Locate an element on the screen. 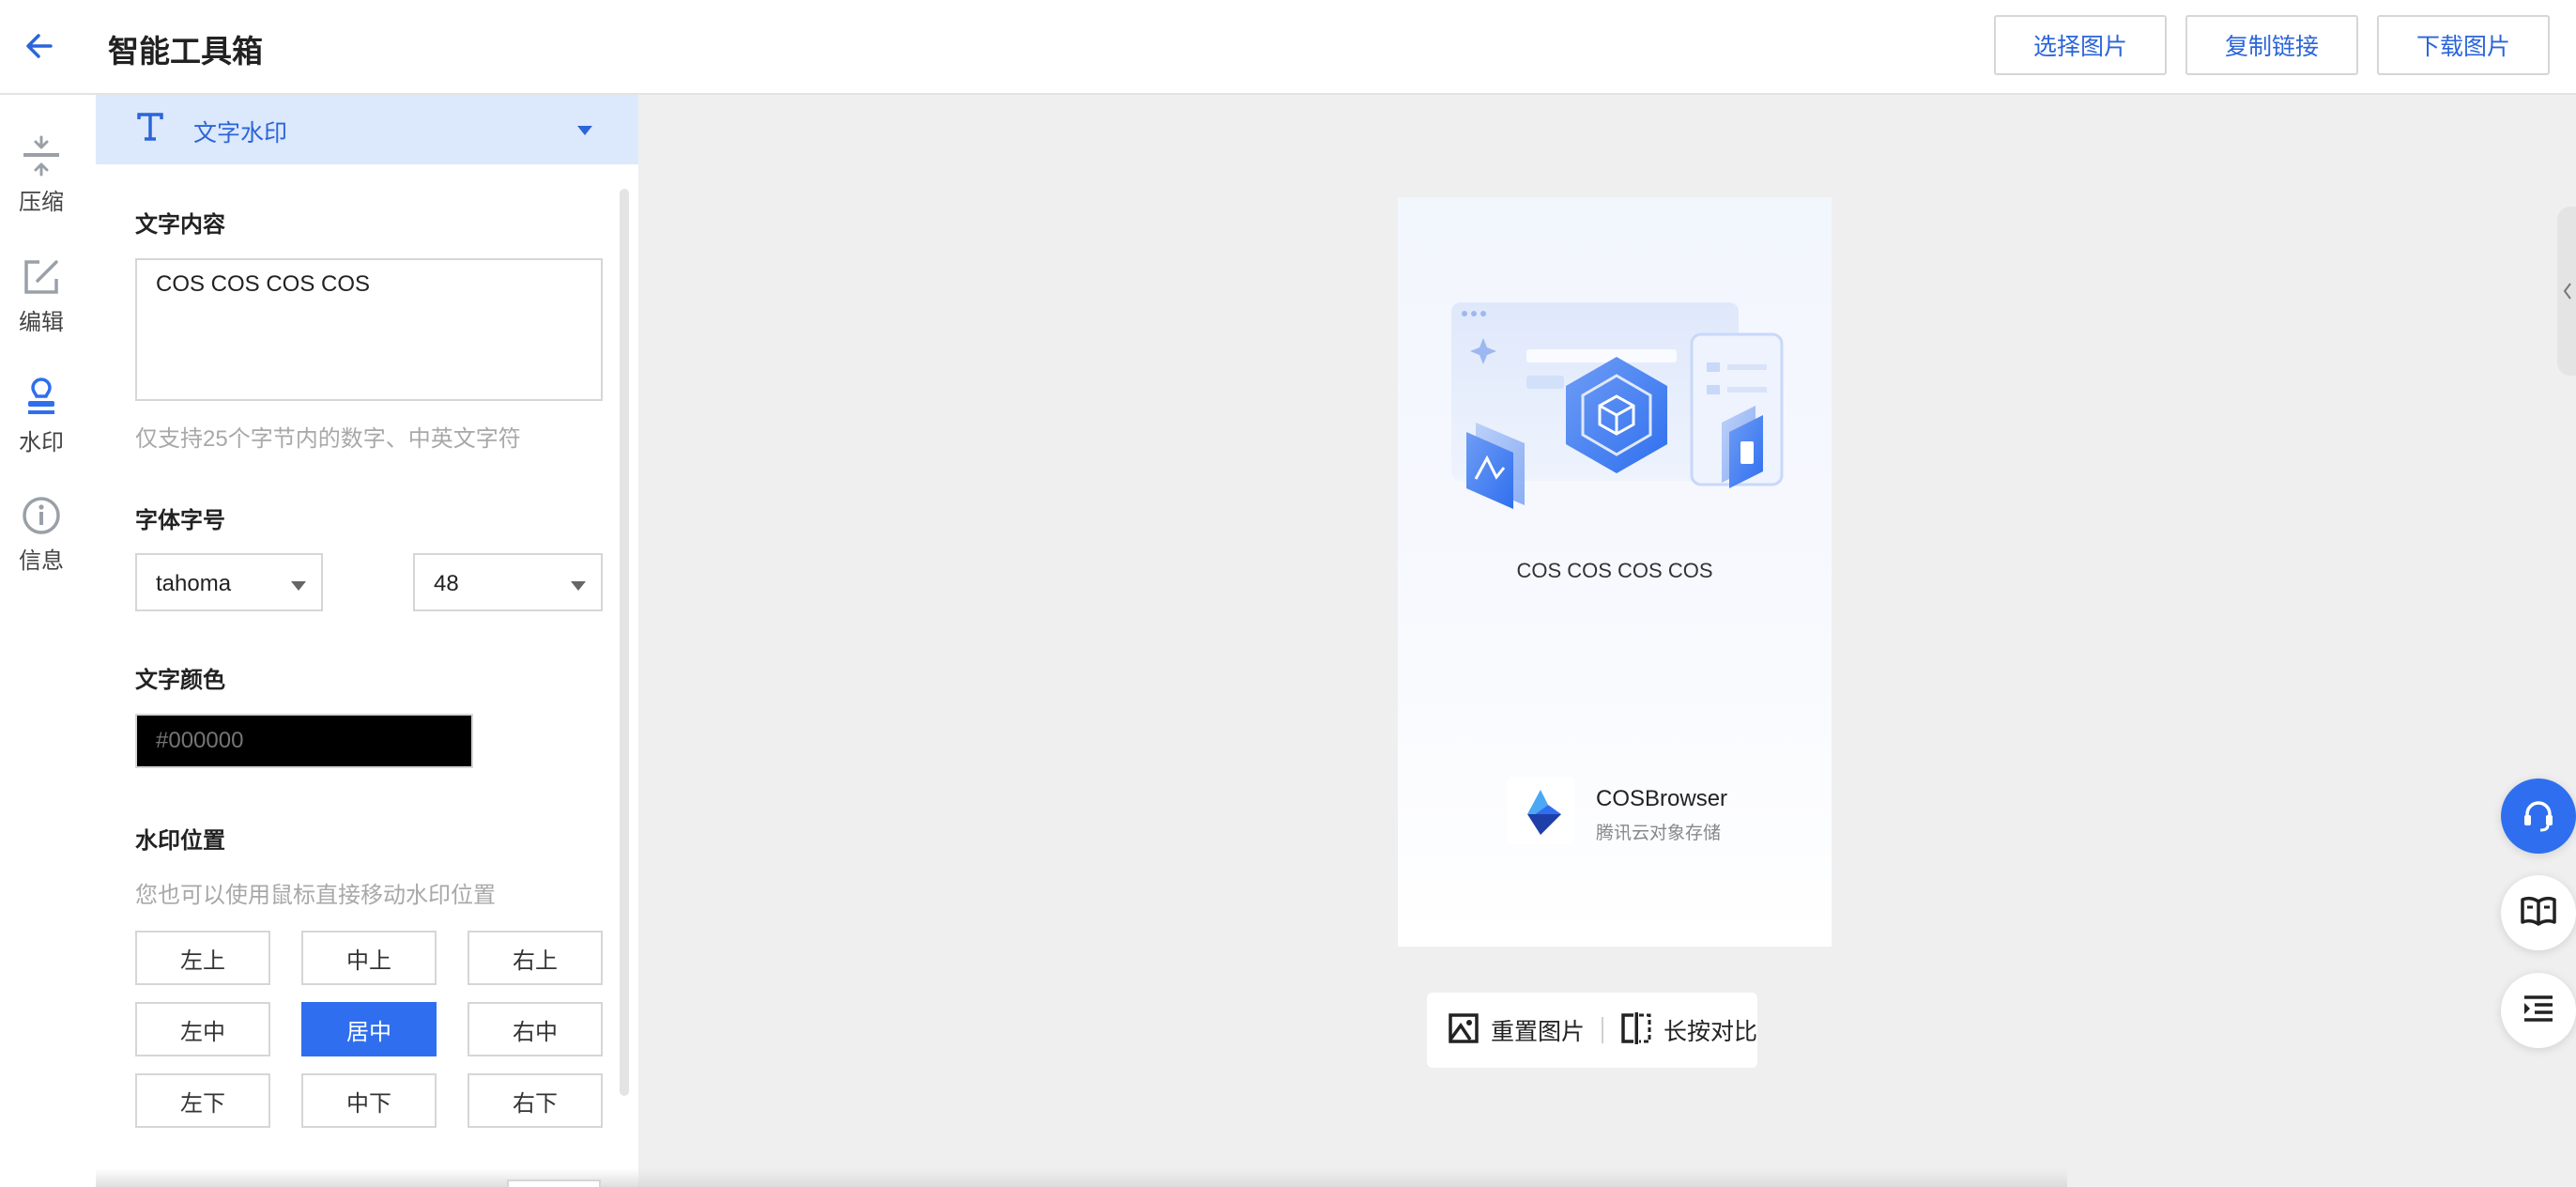 This screenshot has height=1187, width=2576. cosbrowser-logo is located at coordinates (1541, 810).